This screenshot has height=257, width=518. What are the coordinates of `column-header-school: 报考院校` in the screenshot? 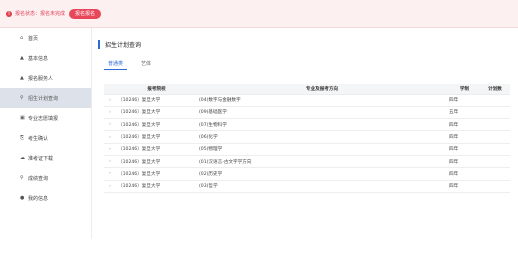 It's located at (155, 89).